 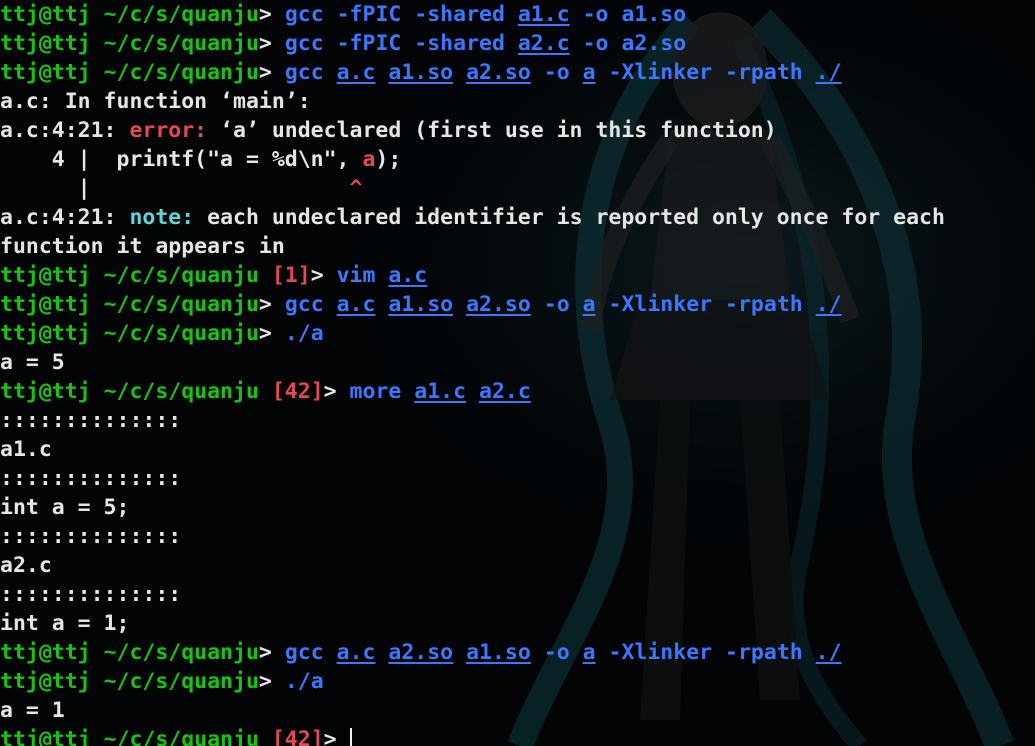 I want to click on output-line: function it appears in, so click(x=142, y=246).